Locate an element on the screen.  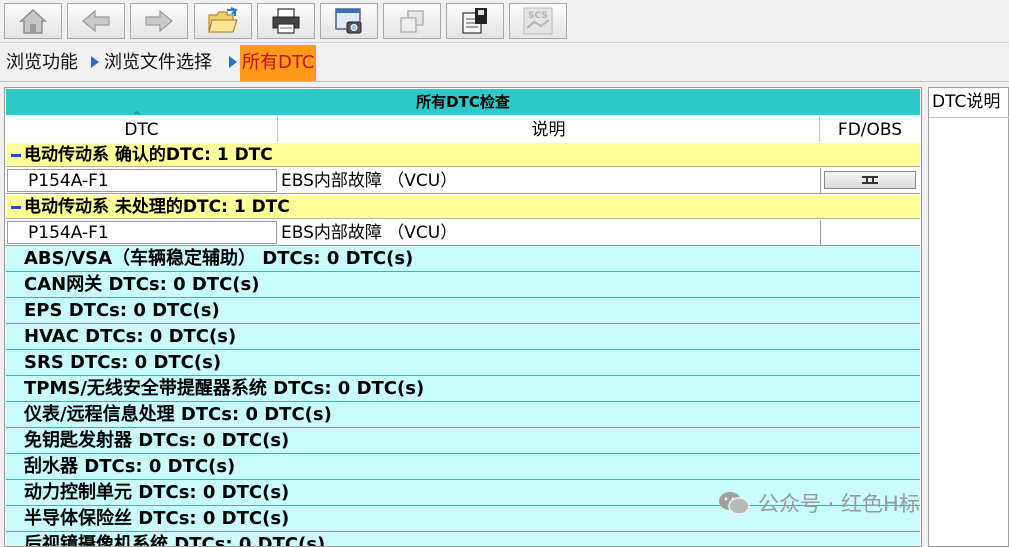
save-data-button is located at coordinates (475, 21).